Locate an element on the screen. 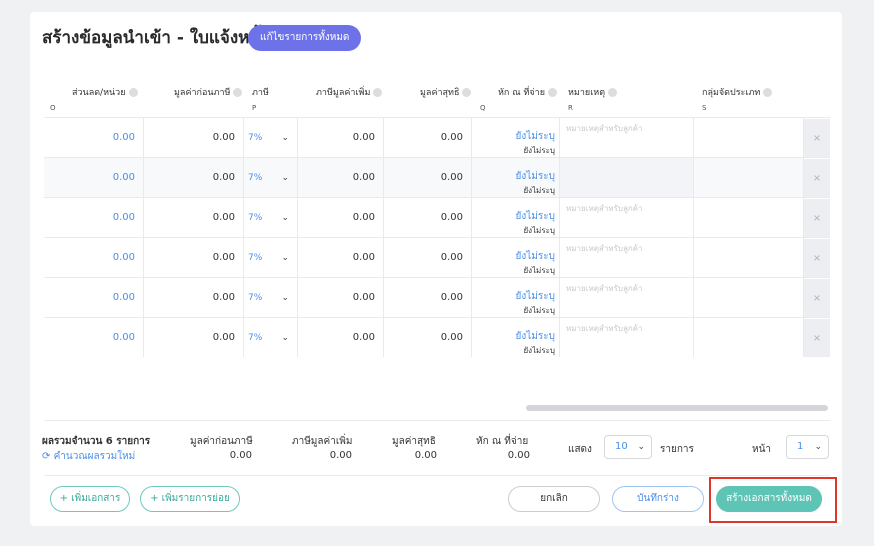 The width and height of the screenshot is (874, 546). header-withholding: หัก ณ ที่จ่าย is located at coordinates (527, 92).